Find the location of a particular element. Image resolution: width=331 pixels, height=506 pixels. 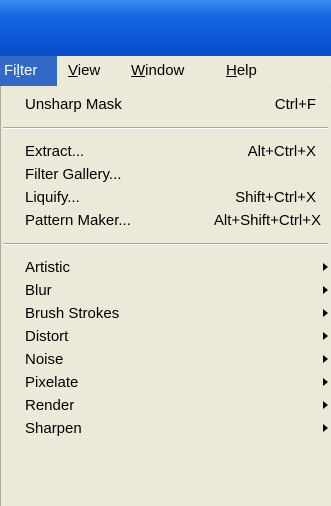

menu-item-label: Sharpen is located at coordinates (53, 428).